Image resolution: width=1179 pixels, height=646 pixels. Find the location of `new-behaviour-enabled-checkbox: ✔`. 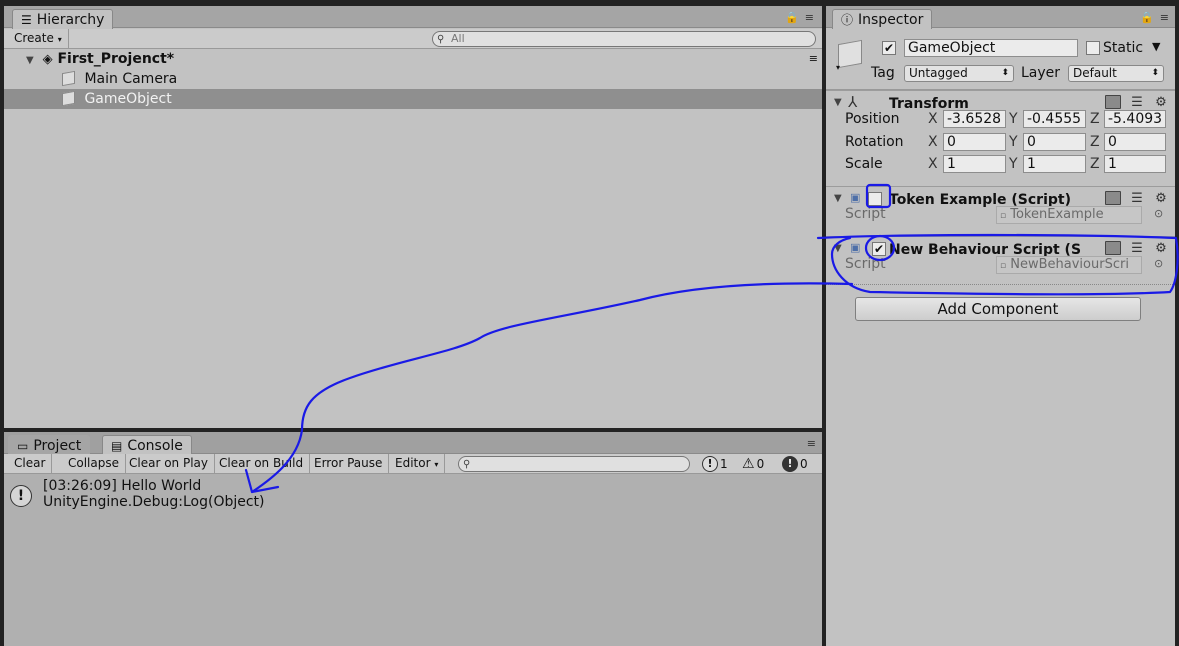

new-behaviour-enabled-checkbox: ✔ is located at coordinates (879, 249).